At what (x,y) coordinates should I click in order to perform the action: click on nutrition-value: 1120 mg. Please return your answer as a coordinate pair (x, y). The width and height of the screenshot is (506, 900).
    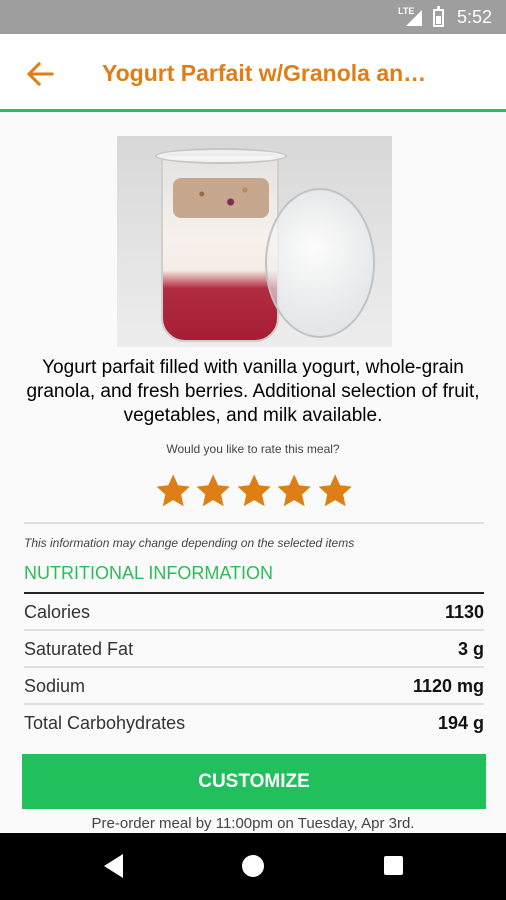
    Looking at the image, I should click on (448, 686).